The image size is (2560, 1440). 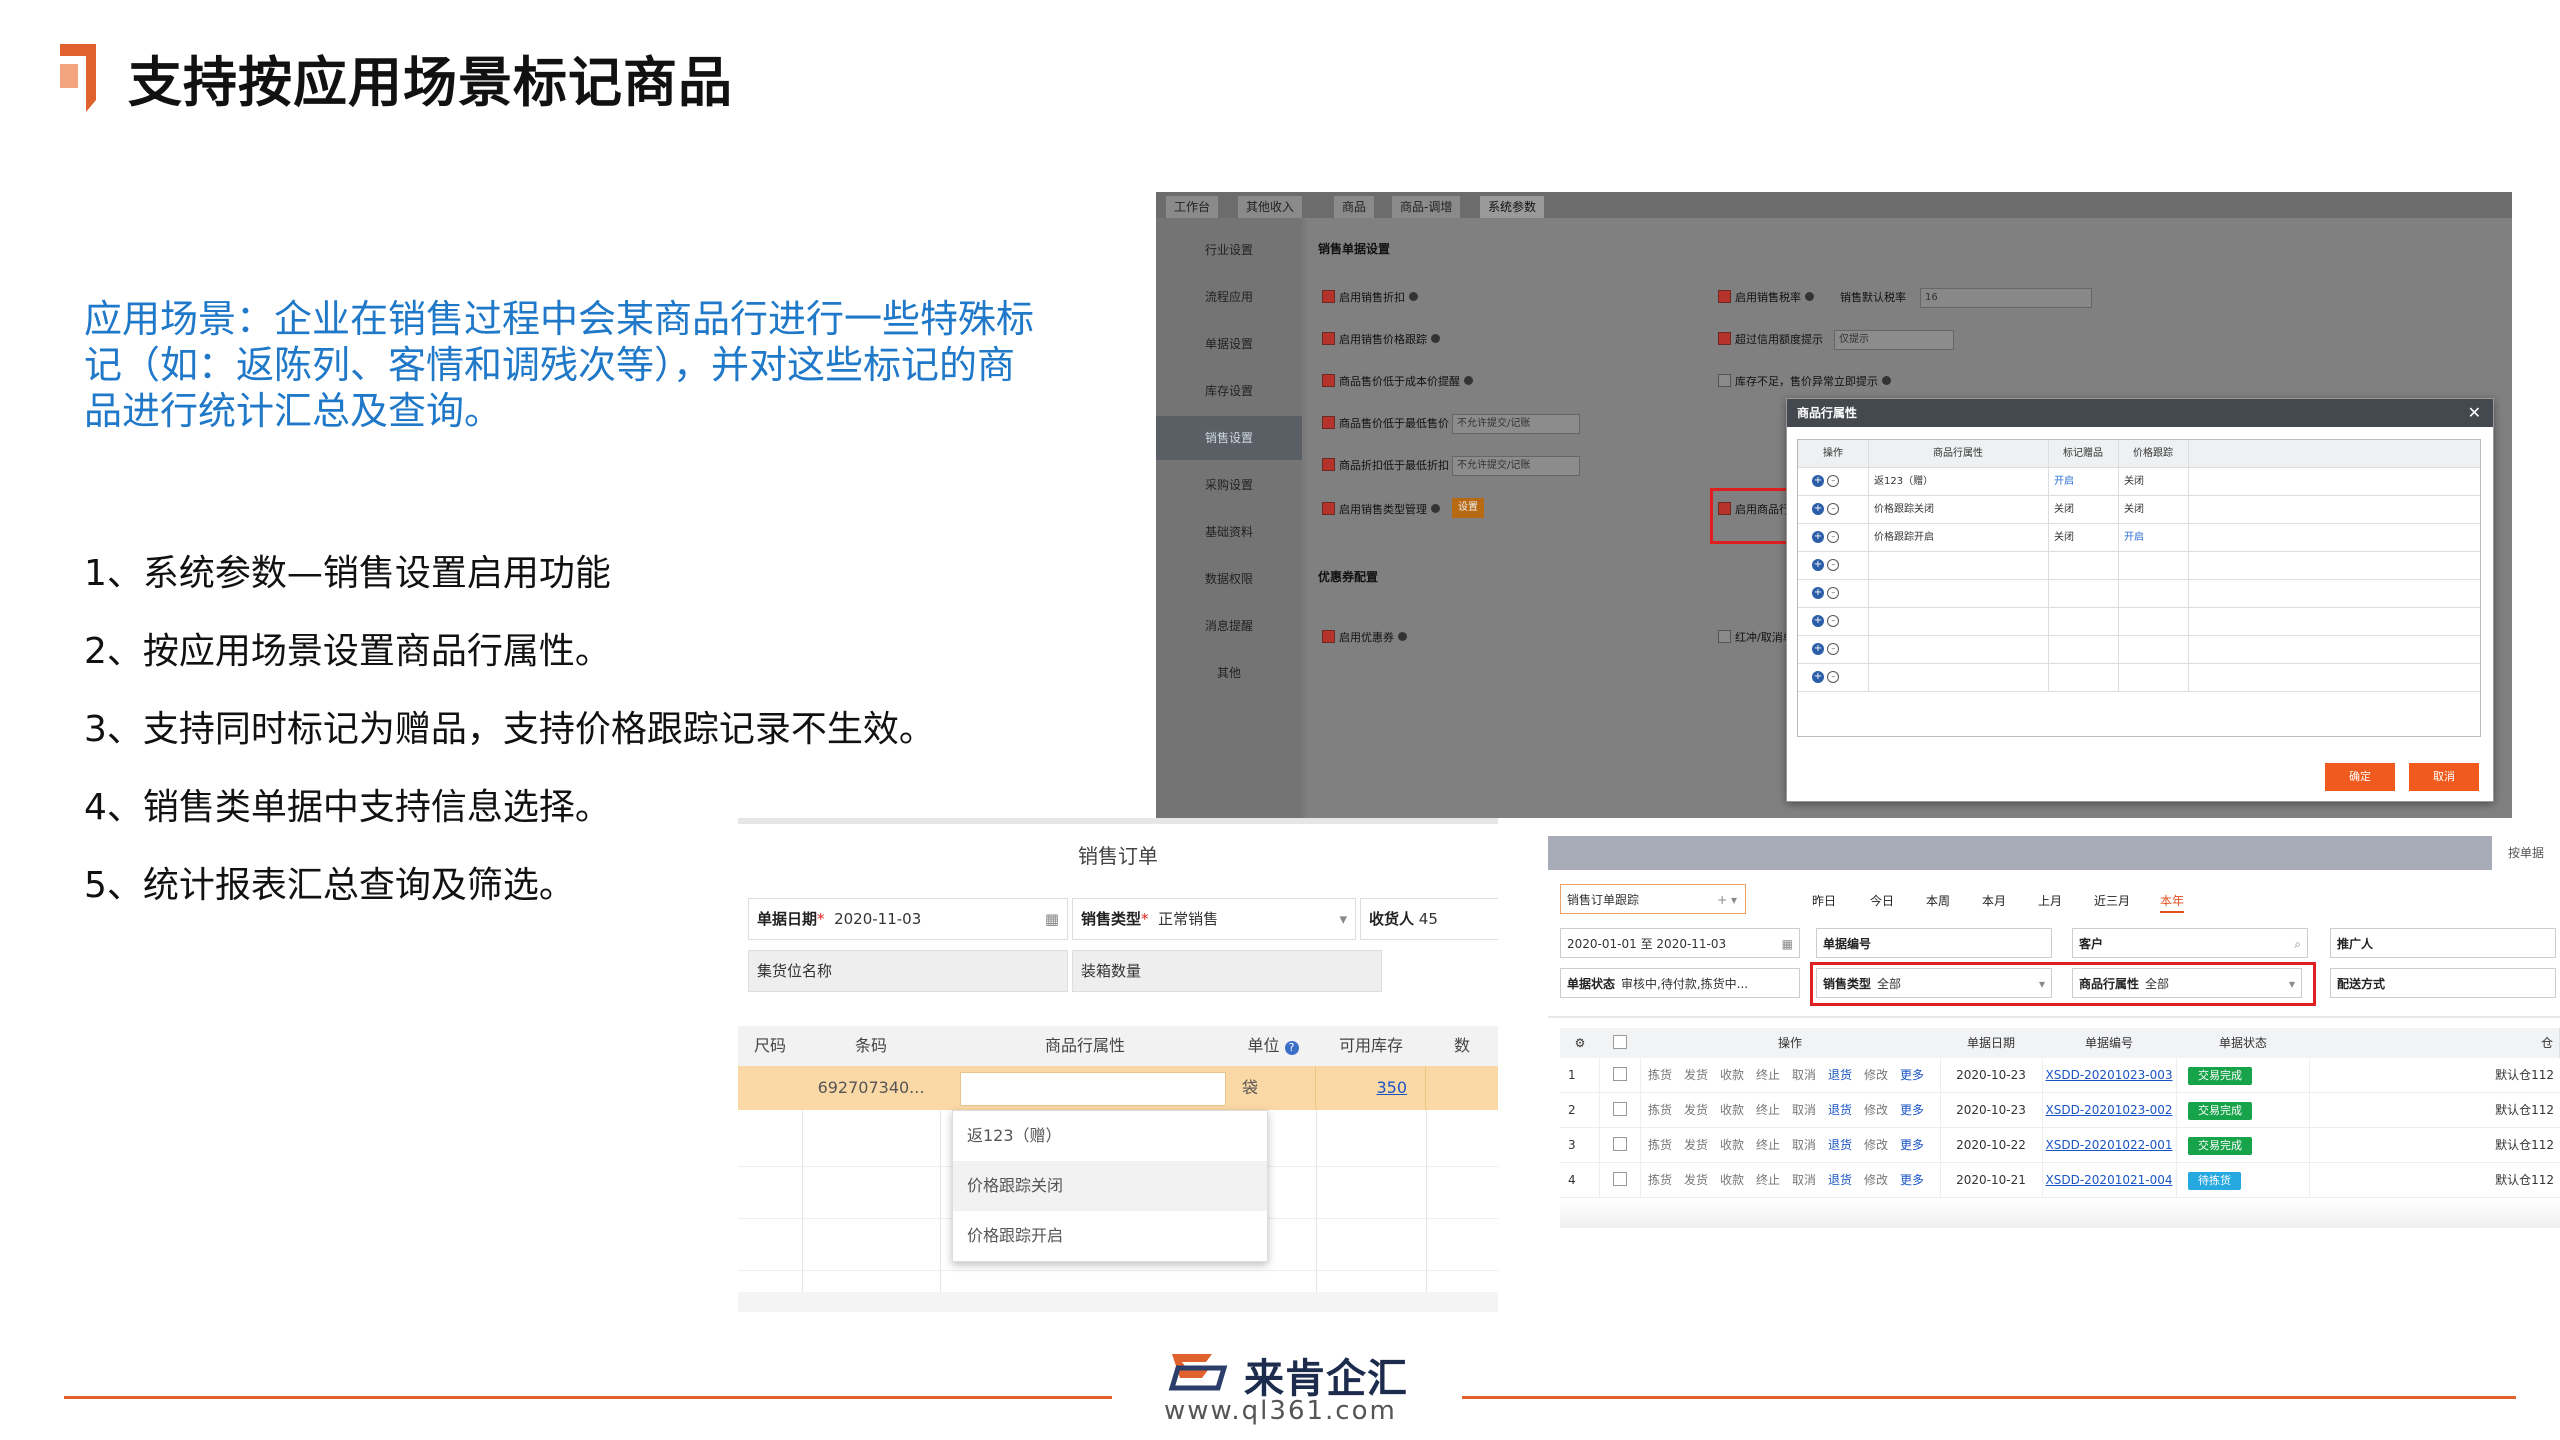 I want to click on quick-date-this-week: 本周, so click(x=1938, y=900).